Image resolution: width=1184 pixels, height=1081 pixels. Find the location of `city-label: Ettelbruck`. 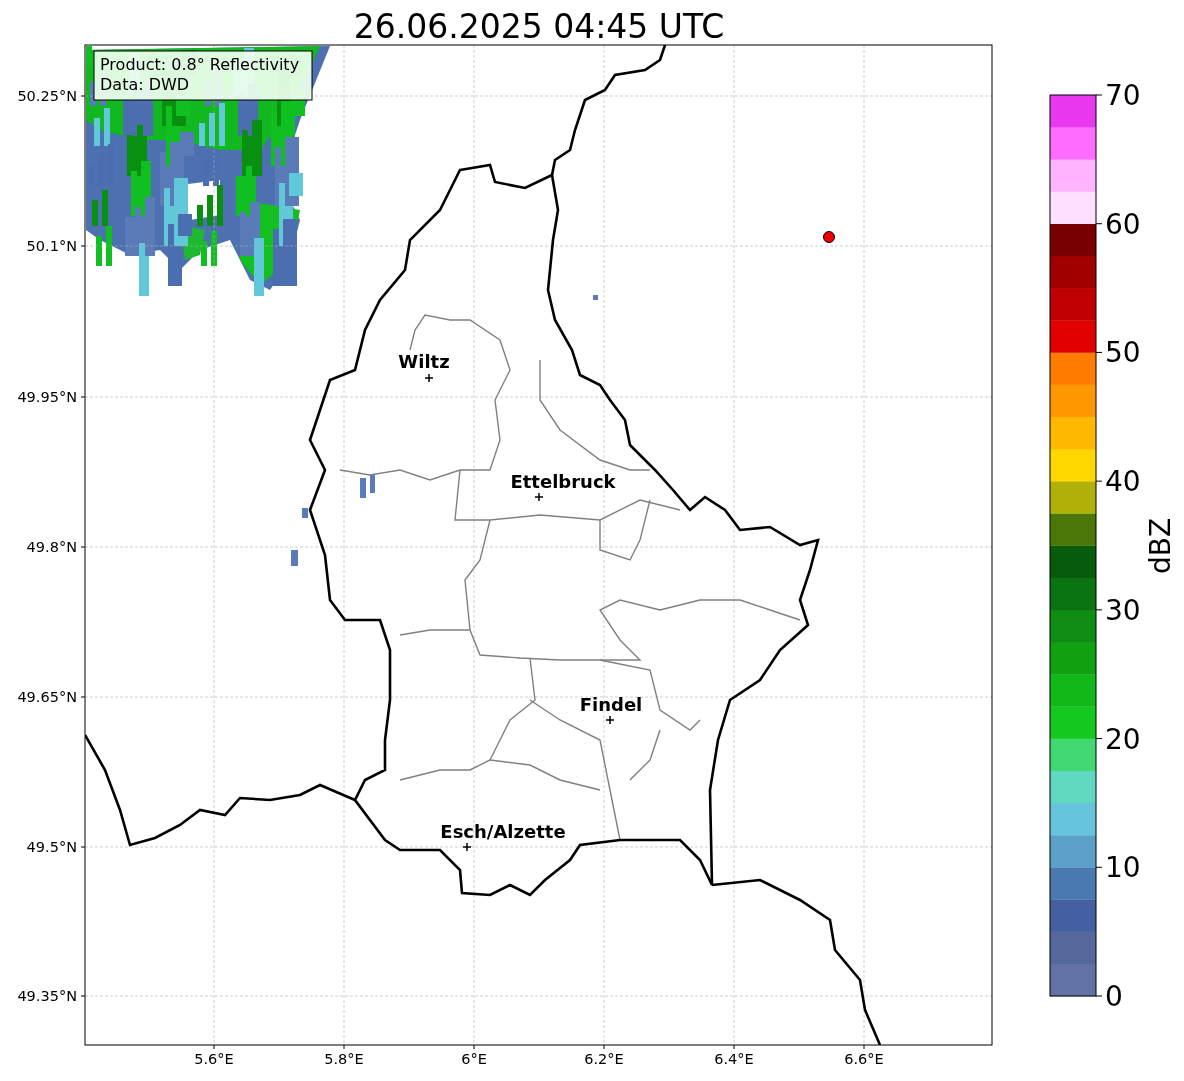

city-label: Ettelbruck is located at coordinates (563, 481).